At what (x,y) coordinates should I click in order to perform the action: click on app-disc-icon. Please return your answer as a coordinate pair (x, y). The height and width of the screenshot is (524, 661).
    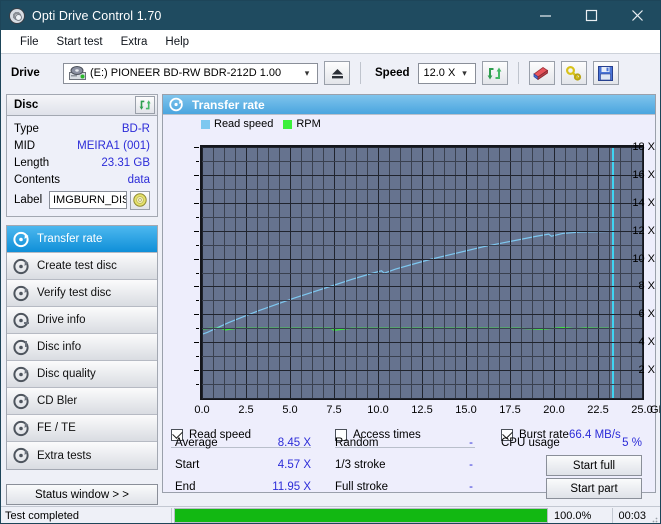
    Looking at the image, I should click on (17, 15).